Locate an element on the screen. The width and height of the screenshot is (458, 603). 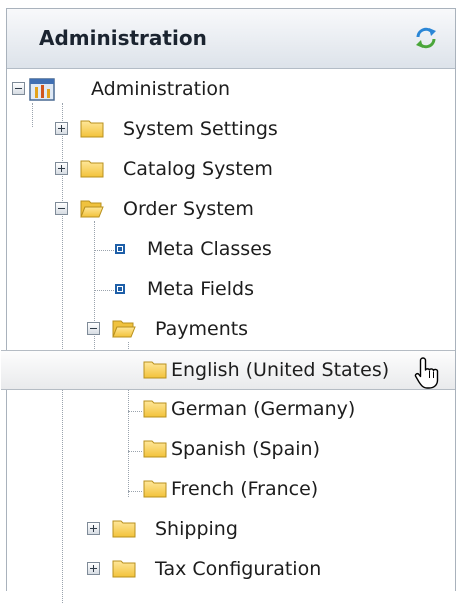
tree-node-label: Meta Classes is located at coordinates (209, 249).